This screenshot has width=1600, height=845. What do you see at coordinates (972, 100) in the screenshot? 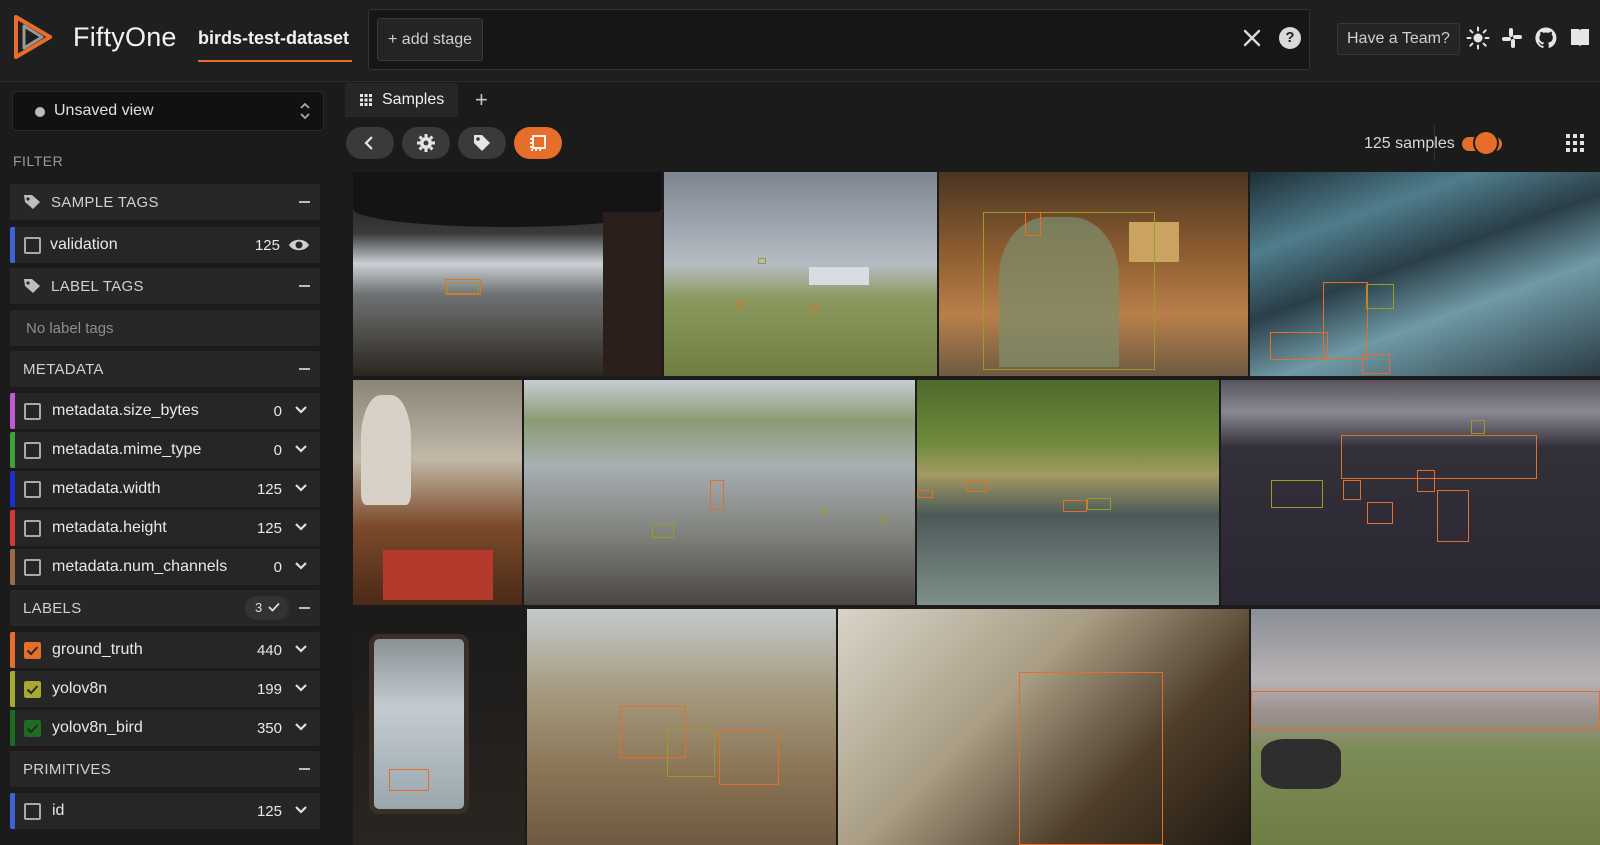
I see `panel-tab-bar: Samples +` at bounding box center [972, 100].